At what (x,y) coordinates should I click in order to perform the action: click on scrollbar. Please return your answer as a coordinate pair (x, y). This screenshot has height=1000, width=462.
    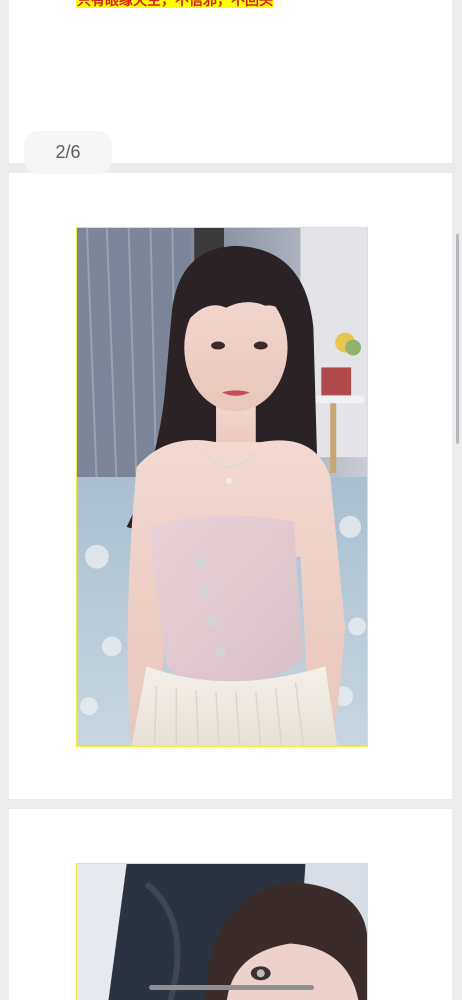
    Looking at the image, I should click on (457, 339).